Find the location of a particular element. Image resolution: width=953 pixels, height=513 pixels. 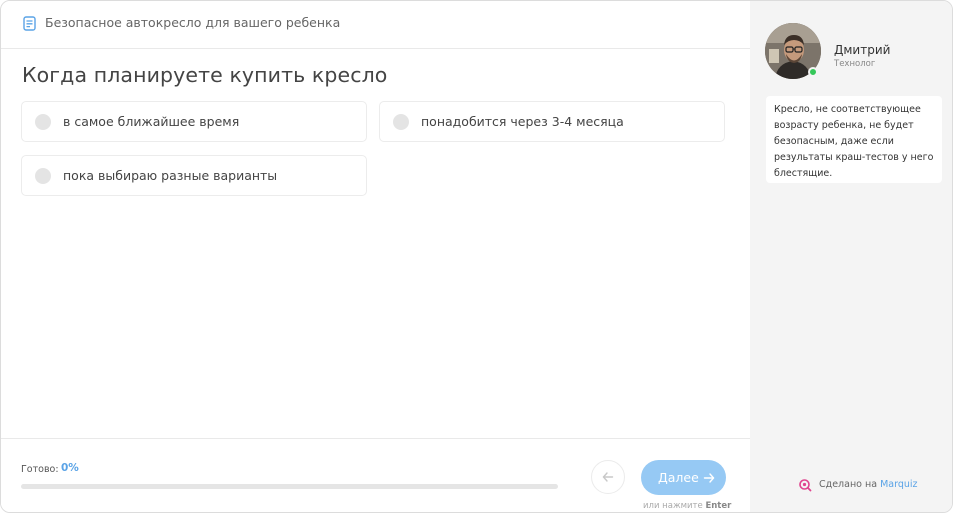

next-button: Далее is located at coordinates (683, 477).